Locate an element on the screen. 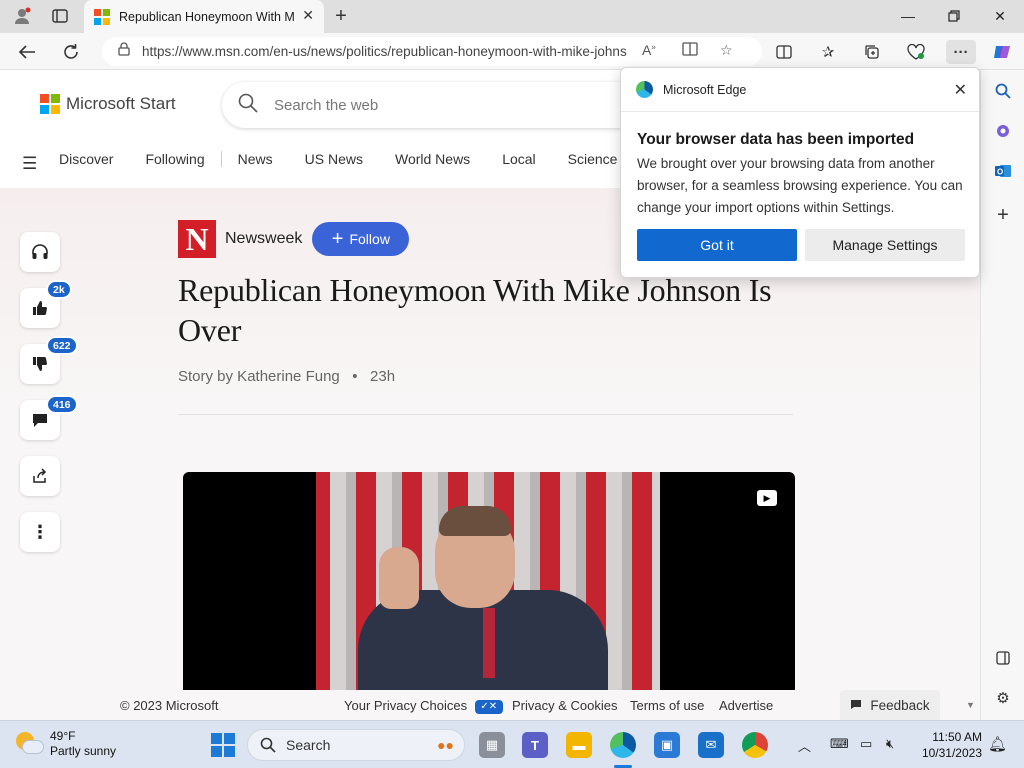  sidebar-hide-icon is located at coordinates (1003, 658).